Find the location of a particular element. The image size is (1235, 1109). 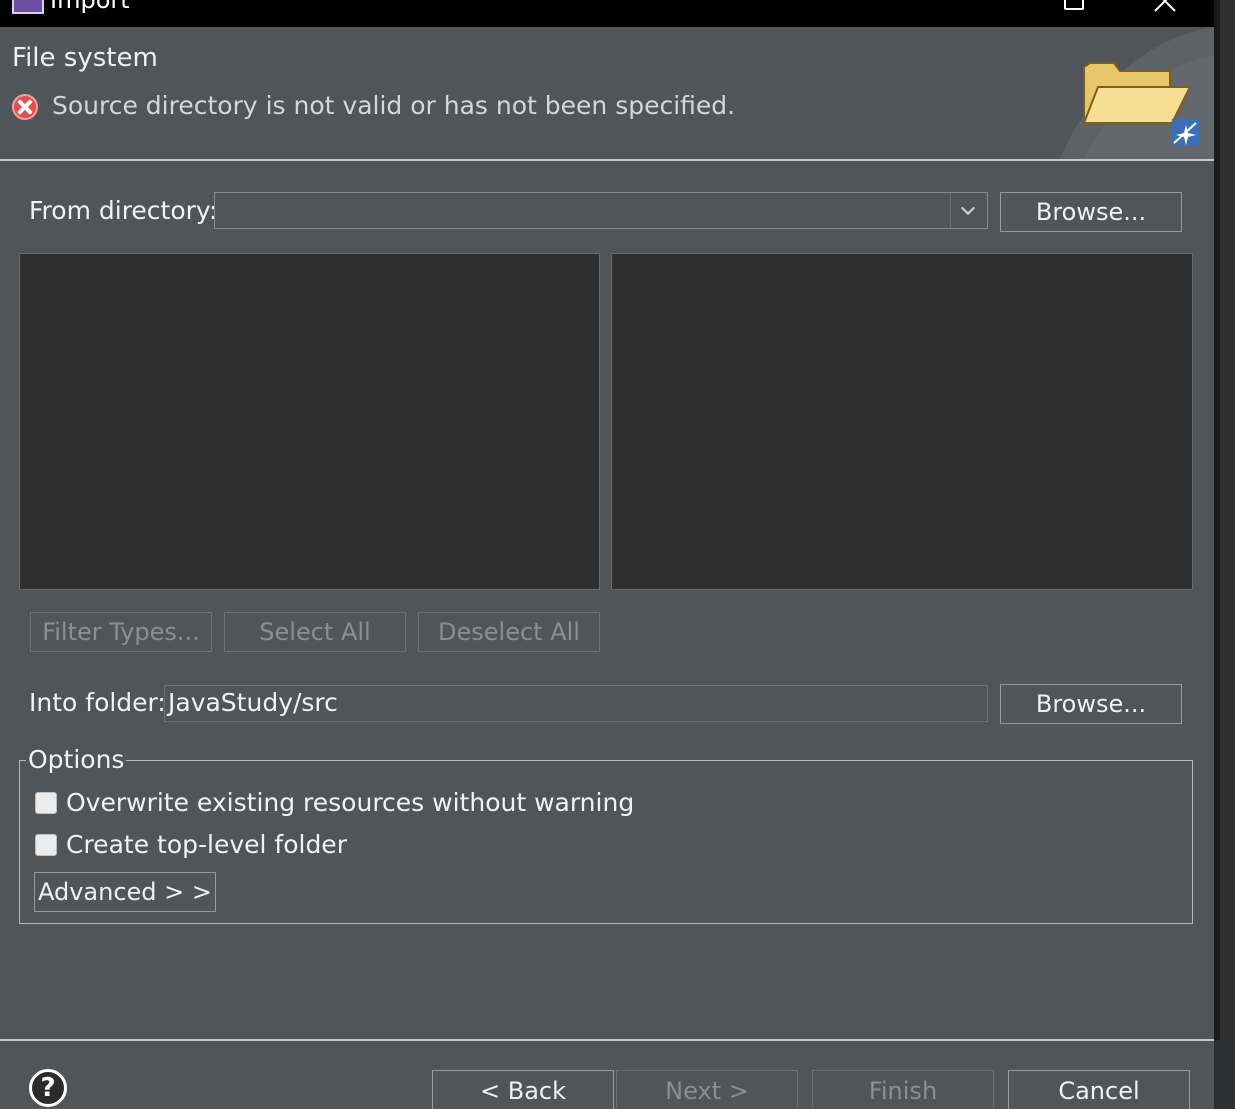

folder-icon is located at coordinates (1137, 93).